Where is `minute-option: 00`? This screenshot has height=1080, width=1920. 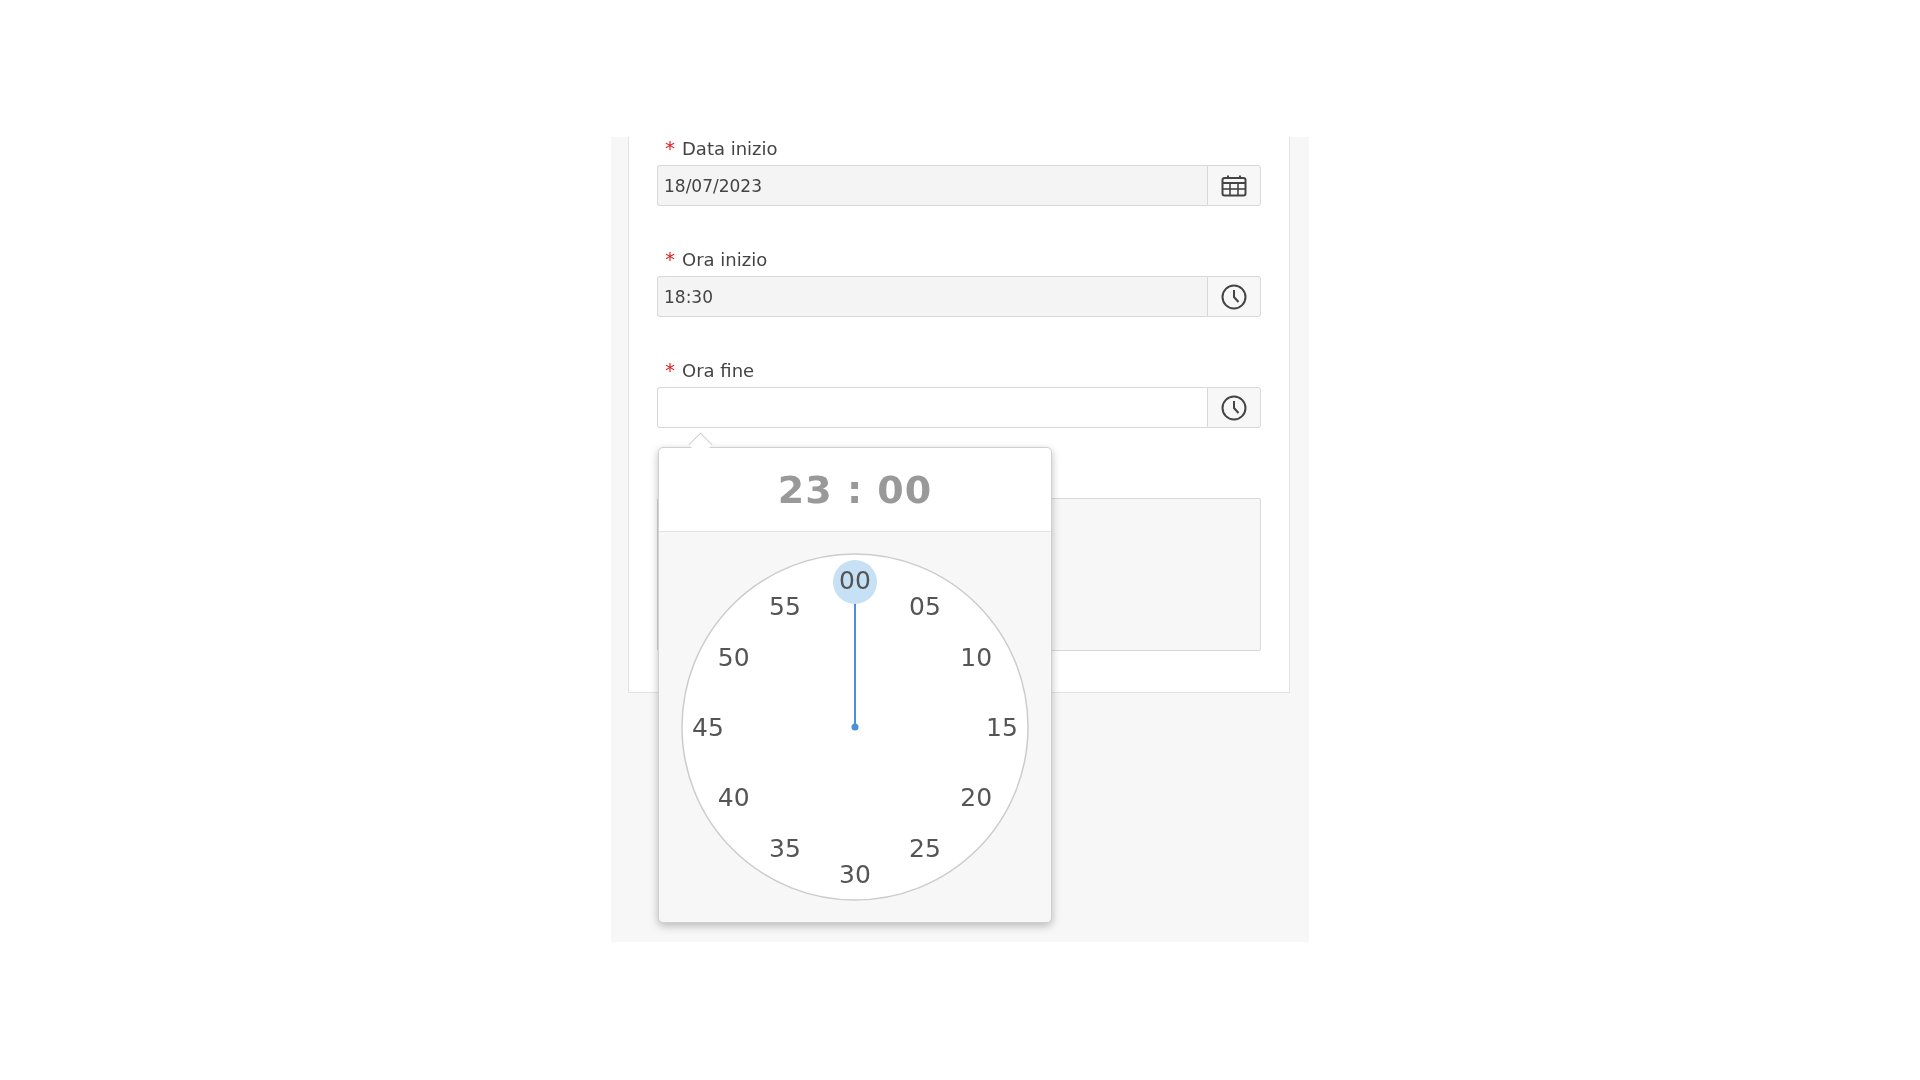
minute-option: 00 is located at coordinates (855, 580).